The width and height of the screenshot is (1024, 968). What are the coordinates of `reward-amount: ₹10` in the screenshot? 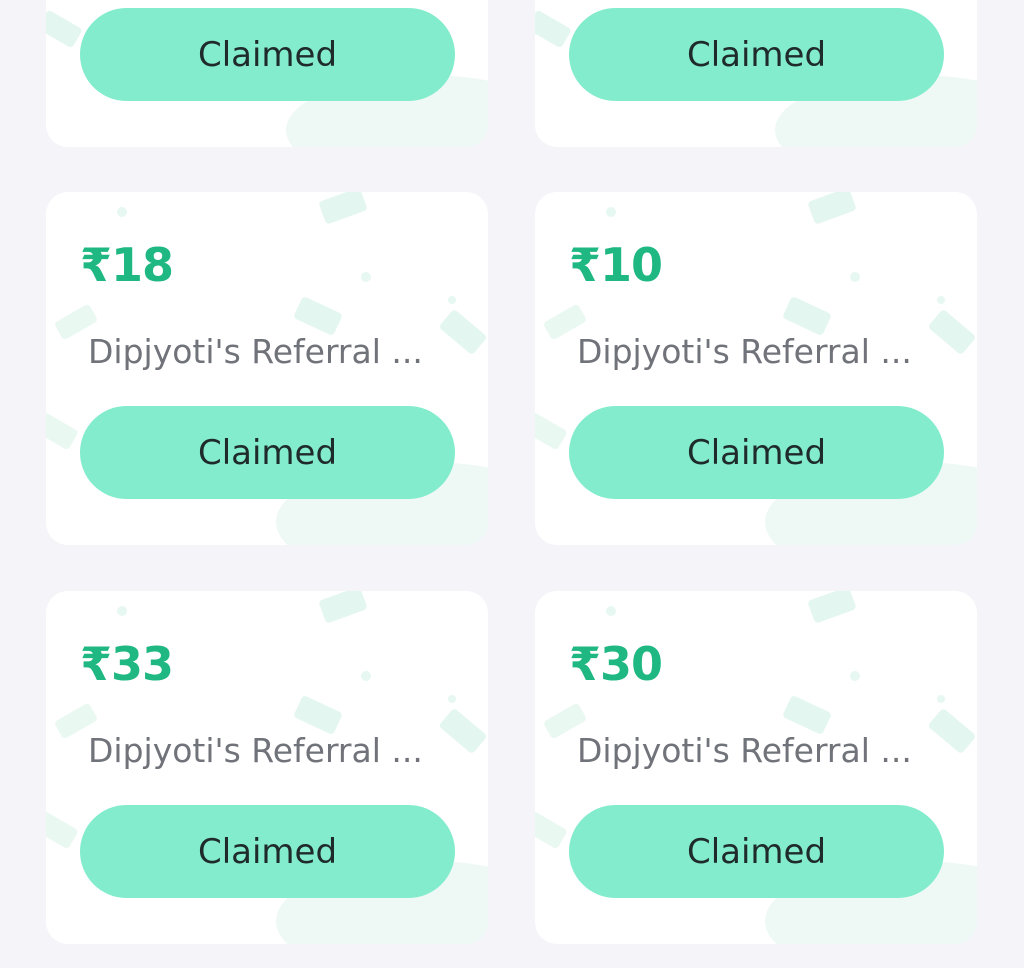 It's located at (616, 265).